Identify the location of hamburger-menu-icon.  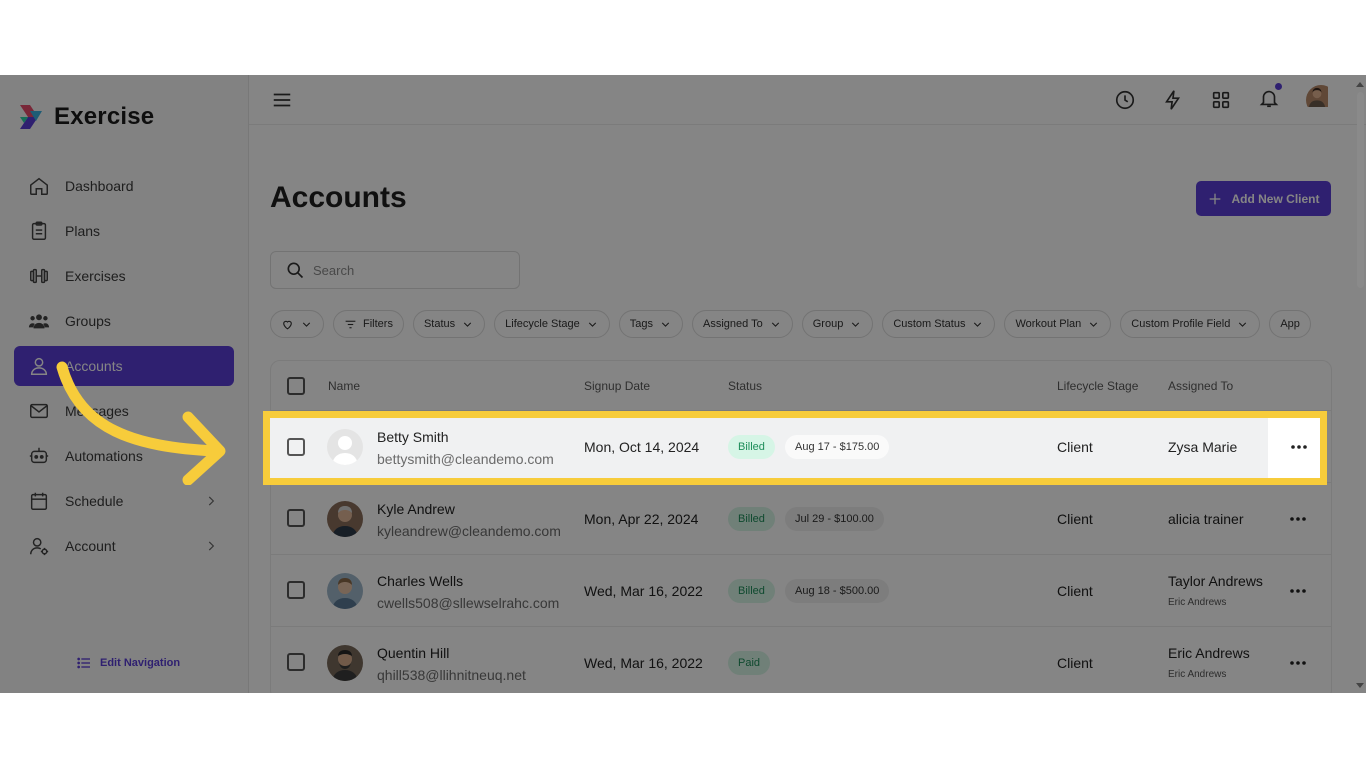
(282, 100).